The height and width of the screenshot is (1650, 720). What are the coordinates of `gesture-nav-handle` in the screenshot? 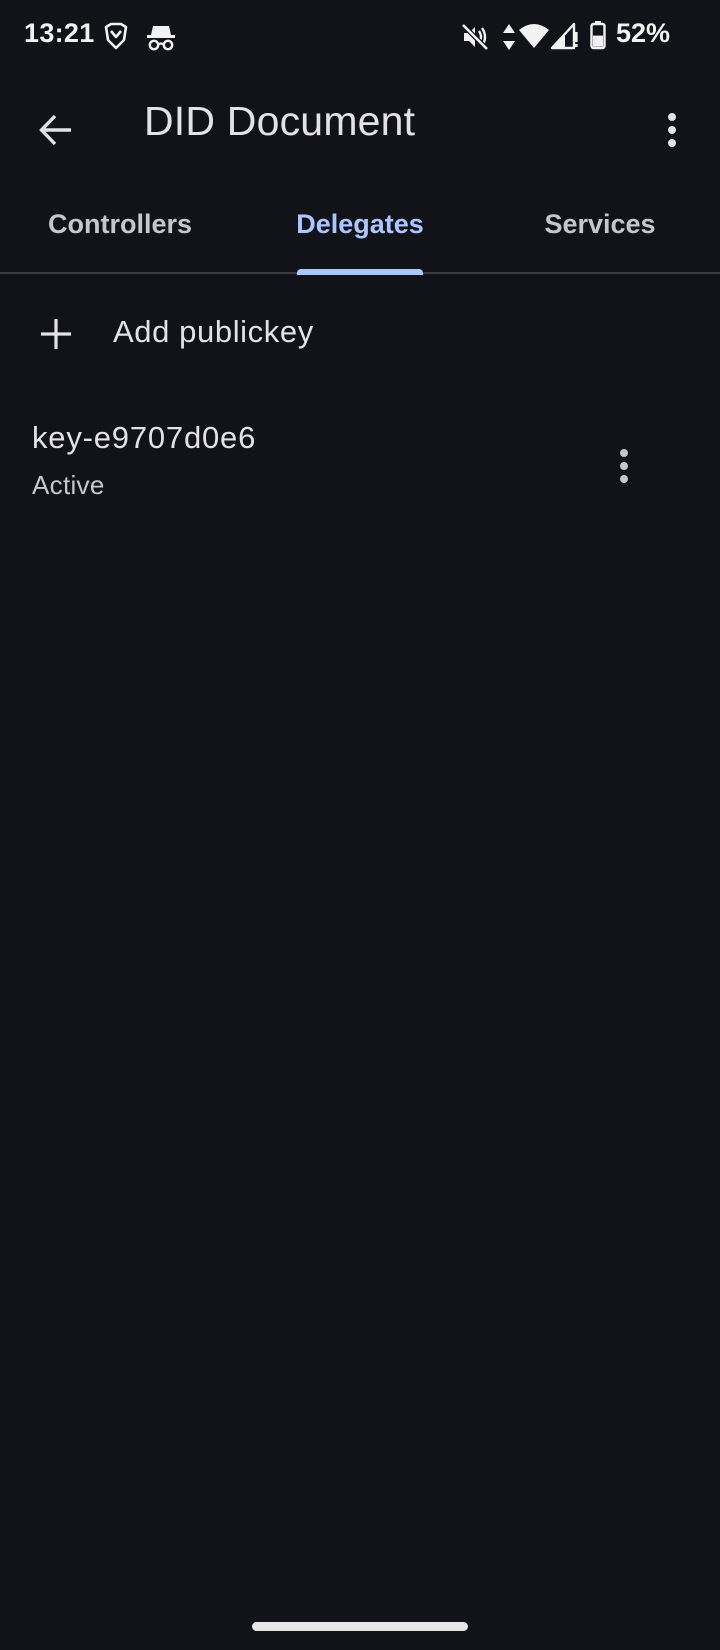 It's located at (360, 1626).